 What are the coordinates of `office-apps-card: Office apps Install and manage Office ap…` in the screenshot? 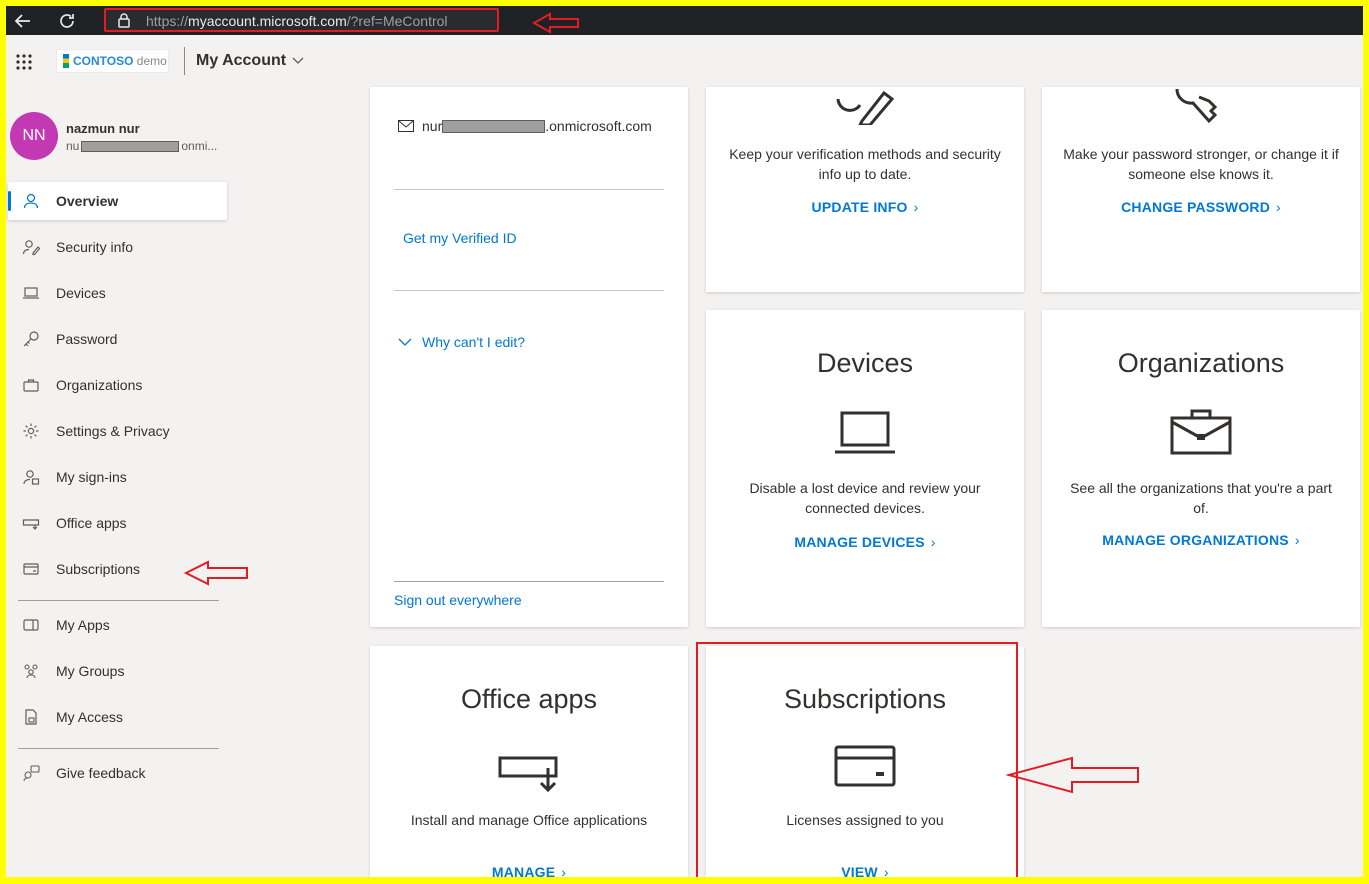 It's located at (529, 761).